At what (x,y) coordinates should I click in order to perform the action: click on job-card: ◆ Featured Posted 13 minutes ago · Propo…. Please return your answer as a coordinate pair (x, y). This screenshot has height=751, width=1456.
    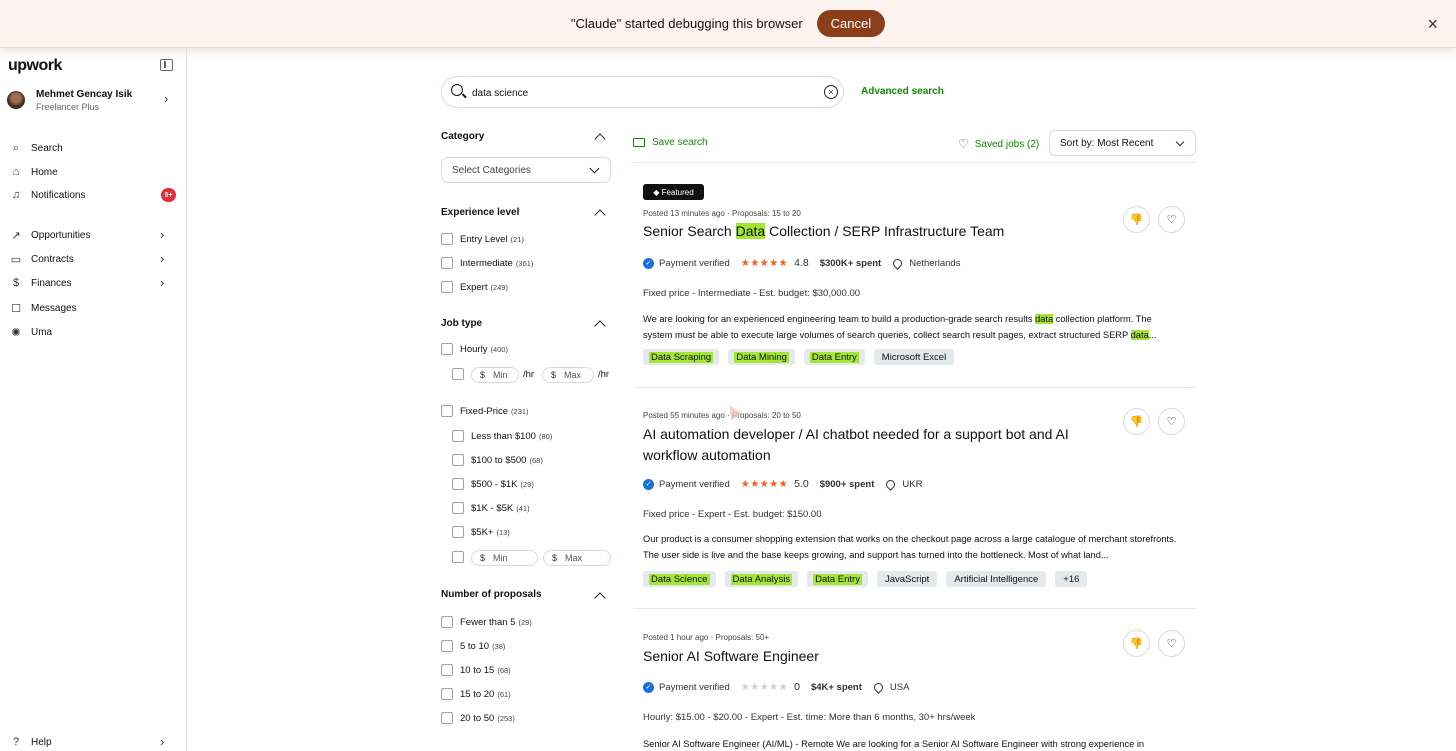
    Looking at the image, I should click on (914, 275).